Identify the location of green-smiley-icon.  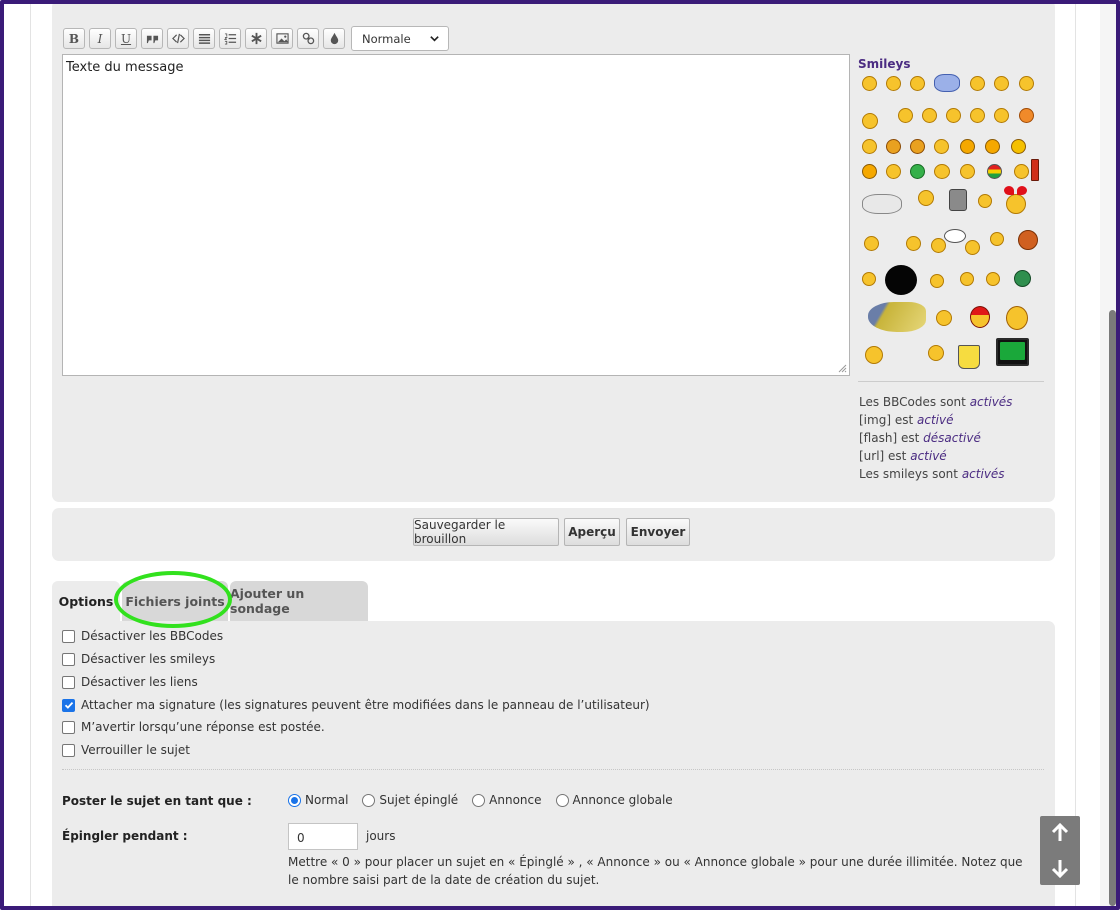
(917, 171).